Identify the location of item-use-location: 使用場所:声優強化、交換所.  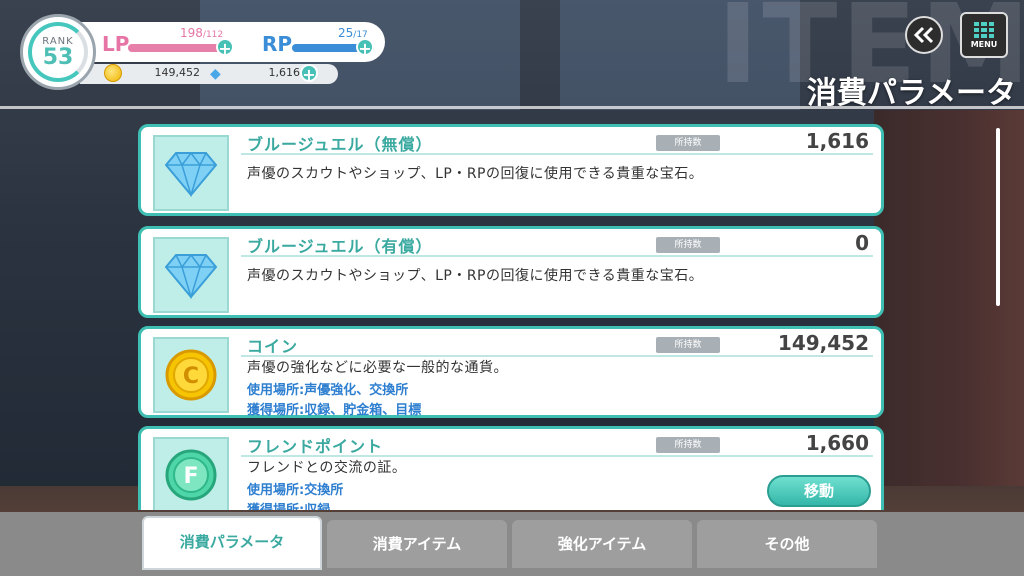
(328, 390).